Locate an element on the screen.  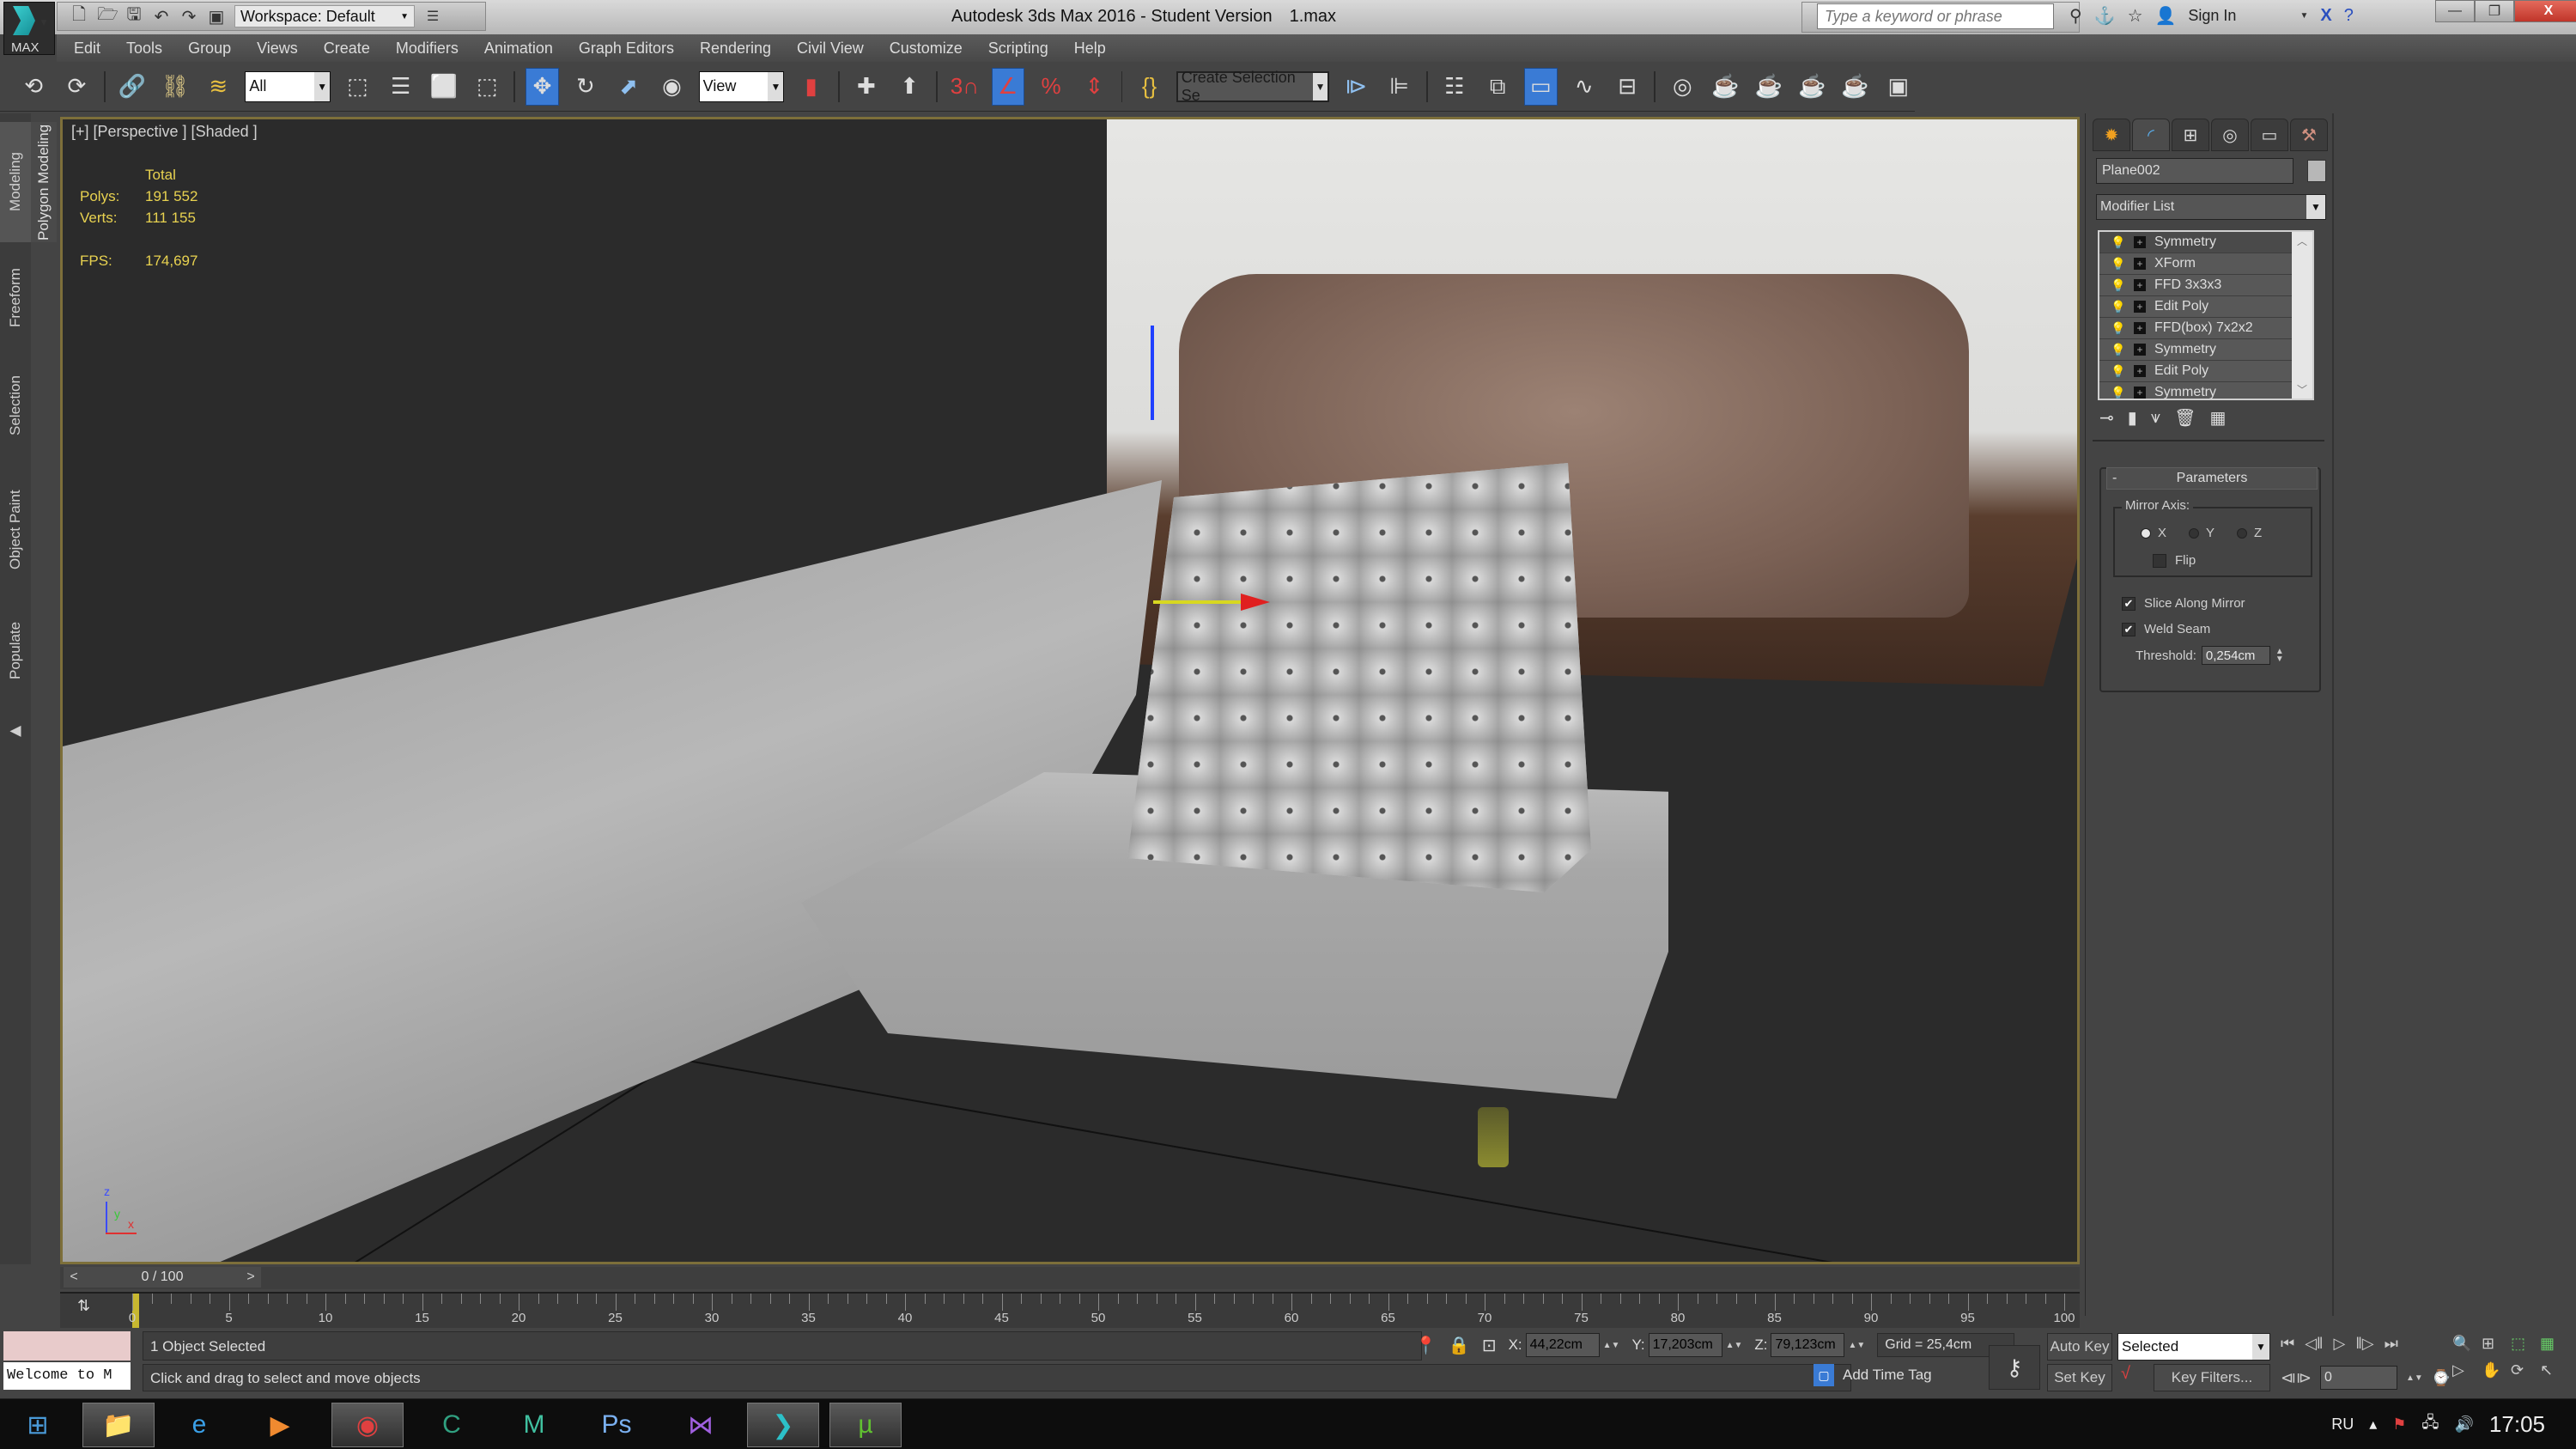
maxscript-listener-output is located at coordinates (67, 1346).